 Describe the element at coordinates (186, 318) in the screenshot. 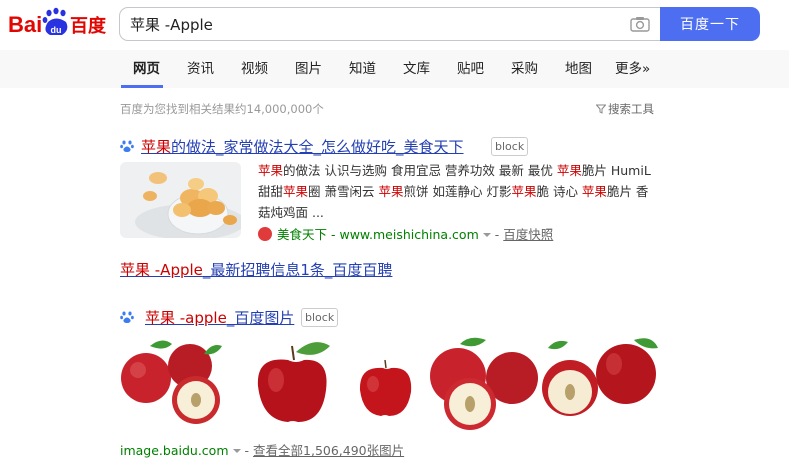

I see `result-3-title-highlight: 苹果 -apple` at that location.